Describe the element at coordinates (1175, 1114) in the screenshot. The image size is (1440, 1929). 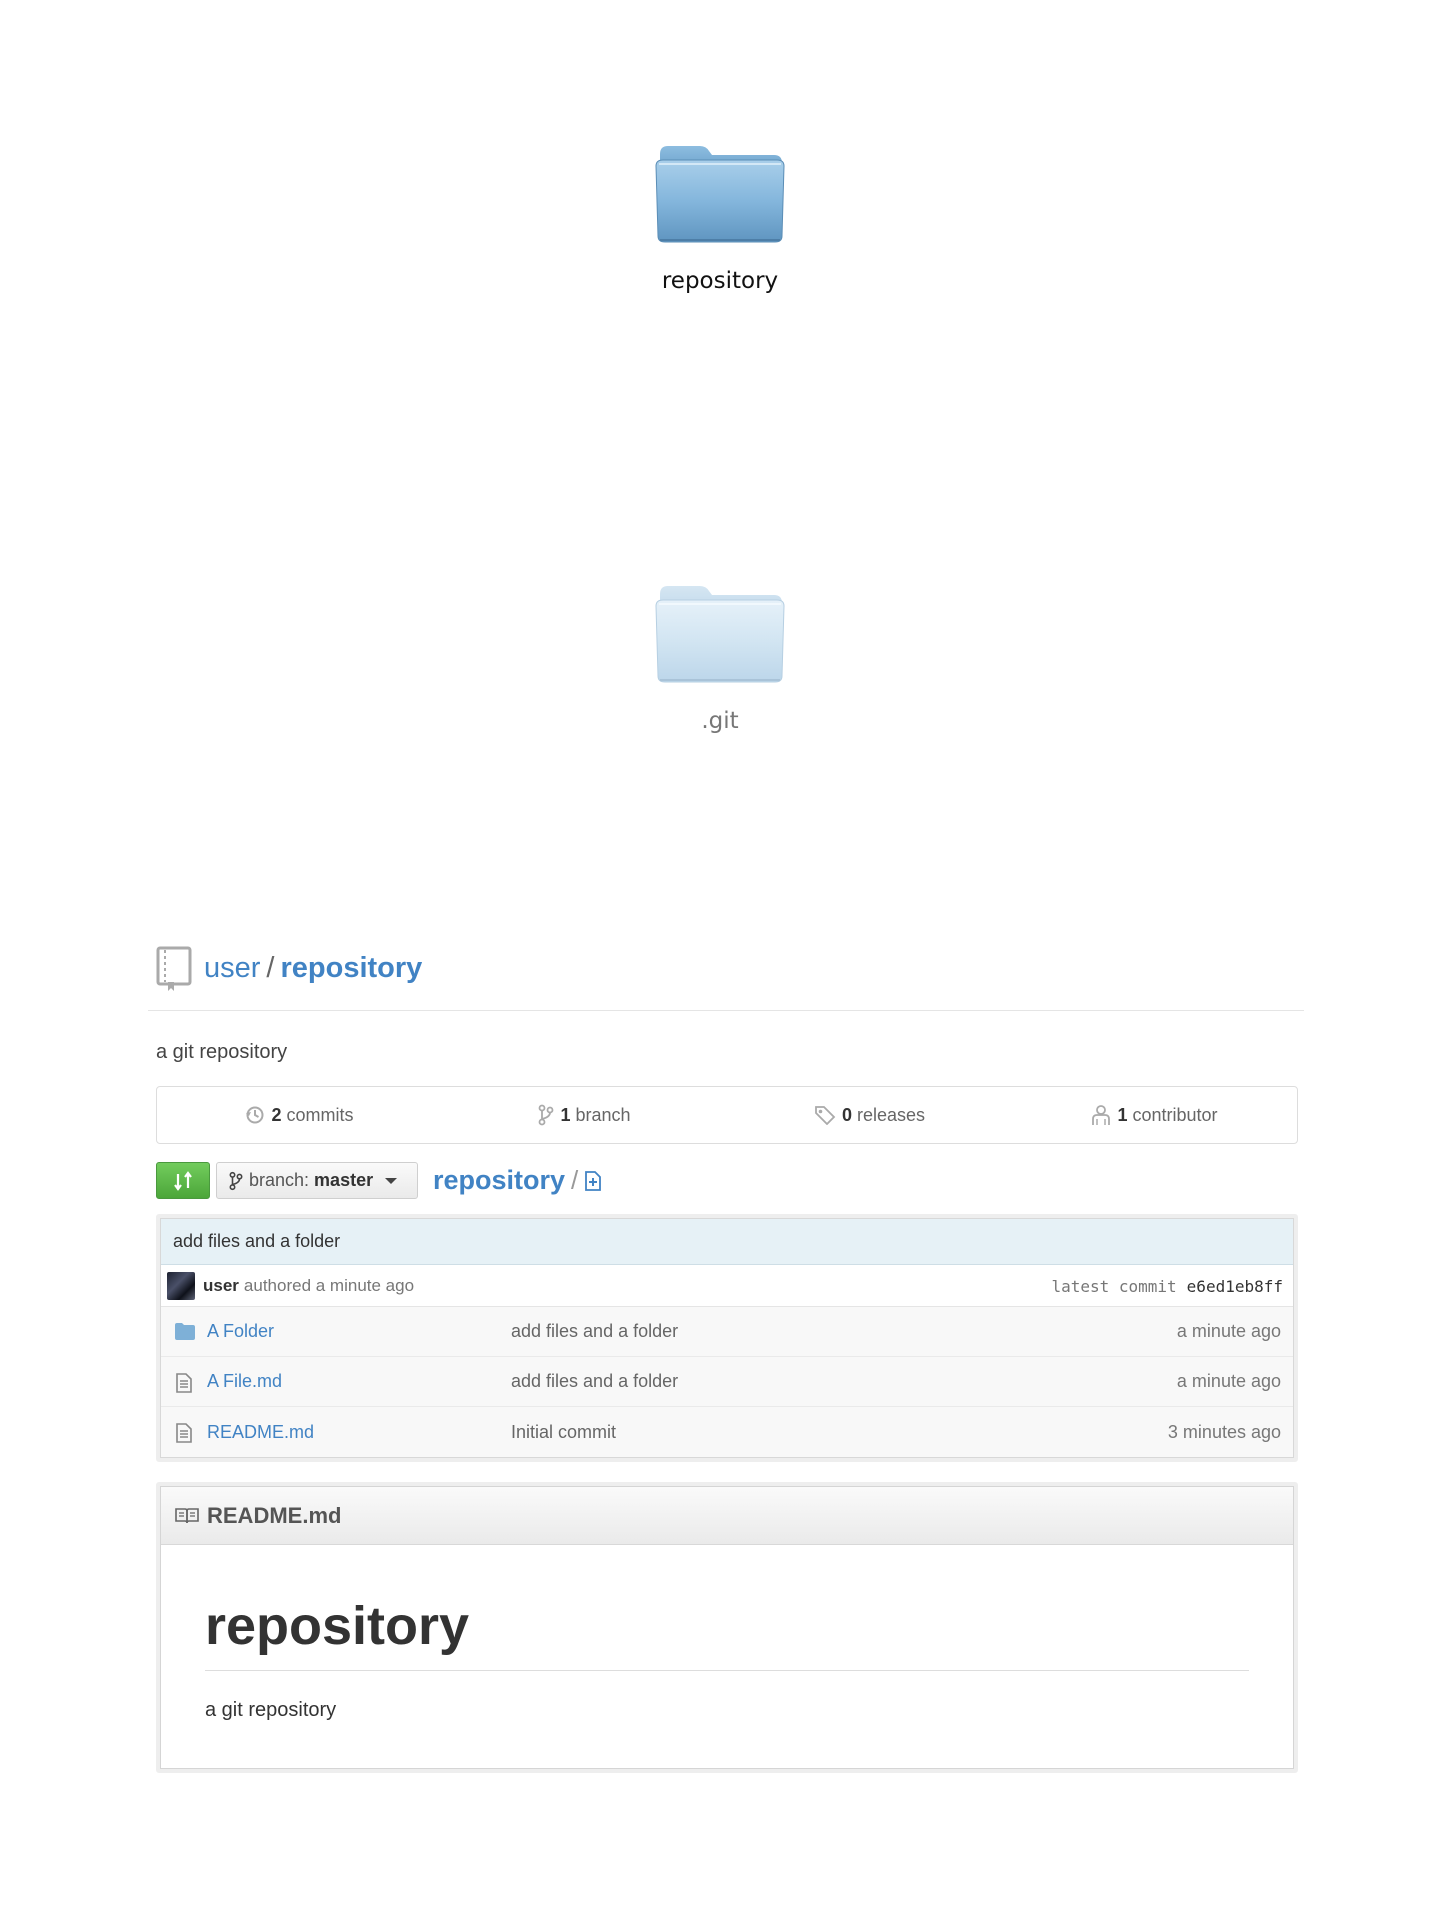
I see `stat-label: contributor` at that location.